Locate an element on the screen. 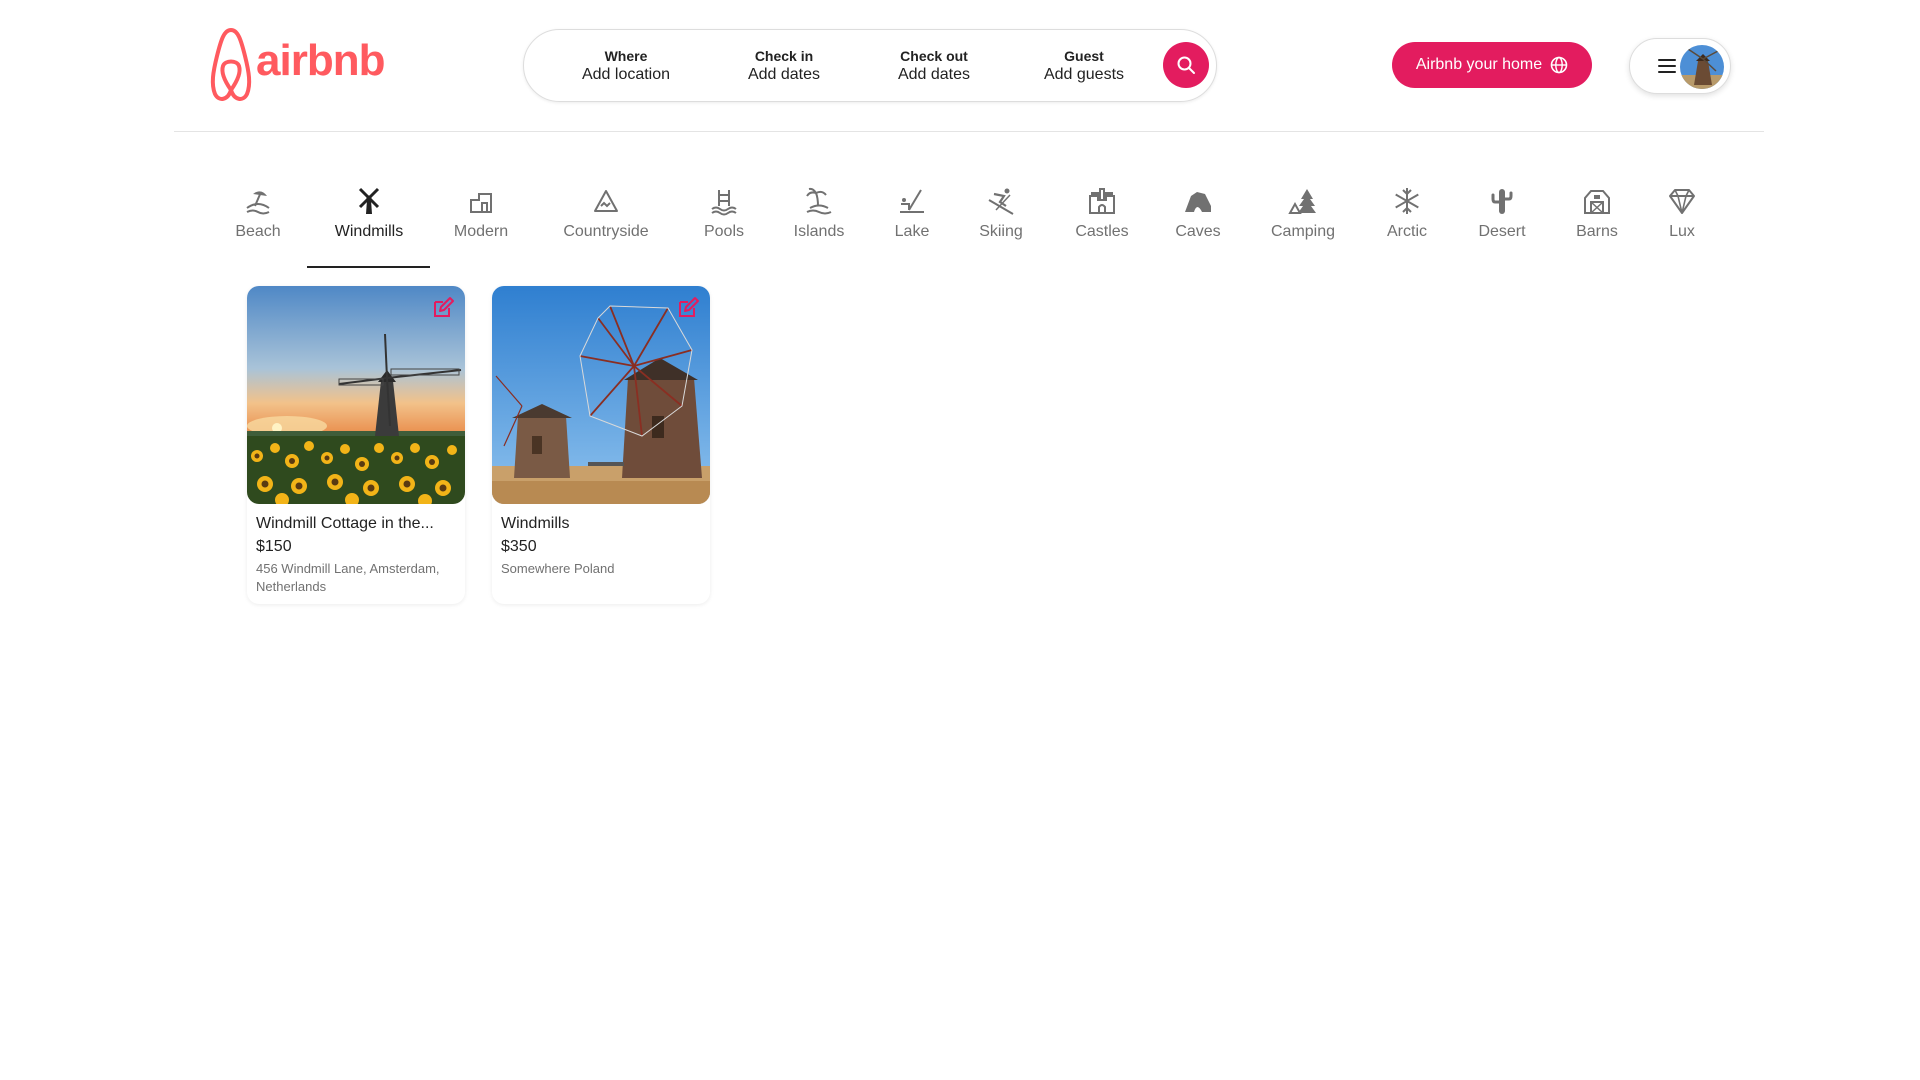 The image size is (1920, 1080). category-label: Desert is located at coordinates (1502, 231).